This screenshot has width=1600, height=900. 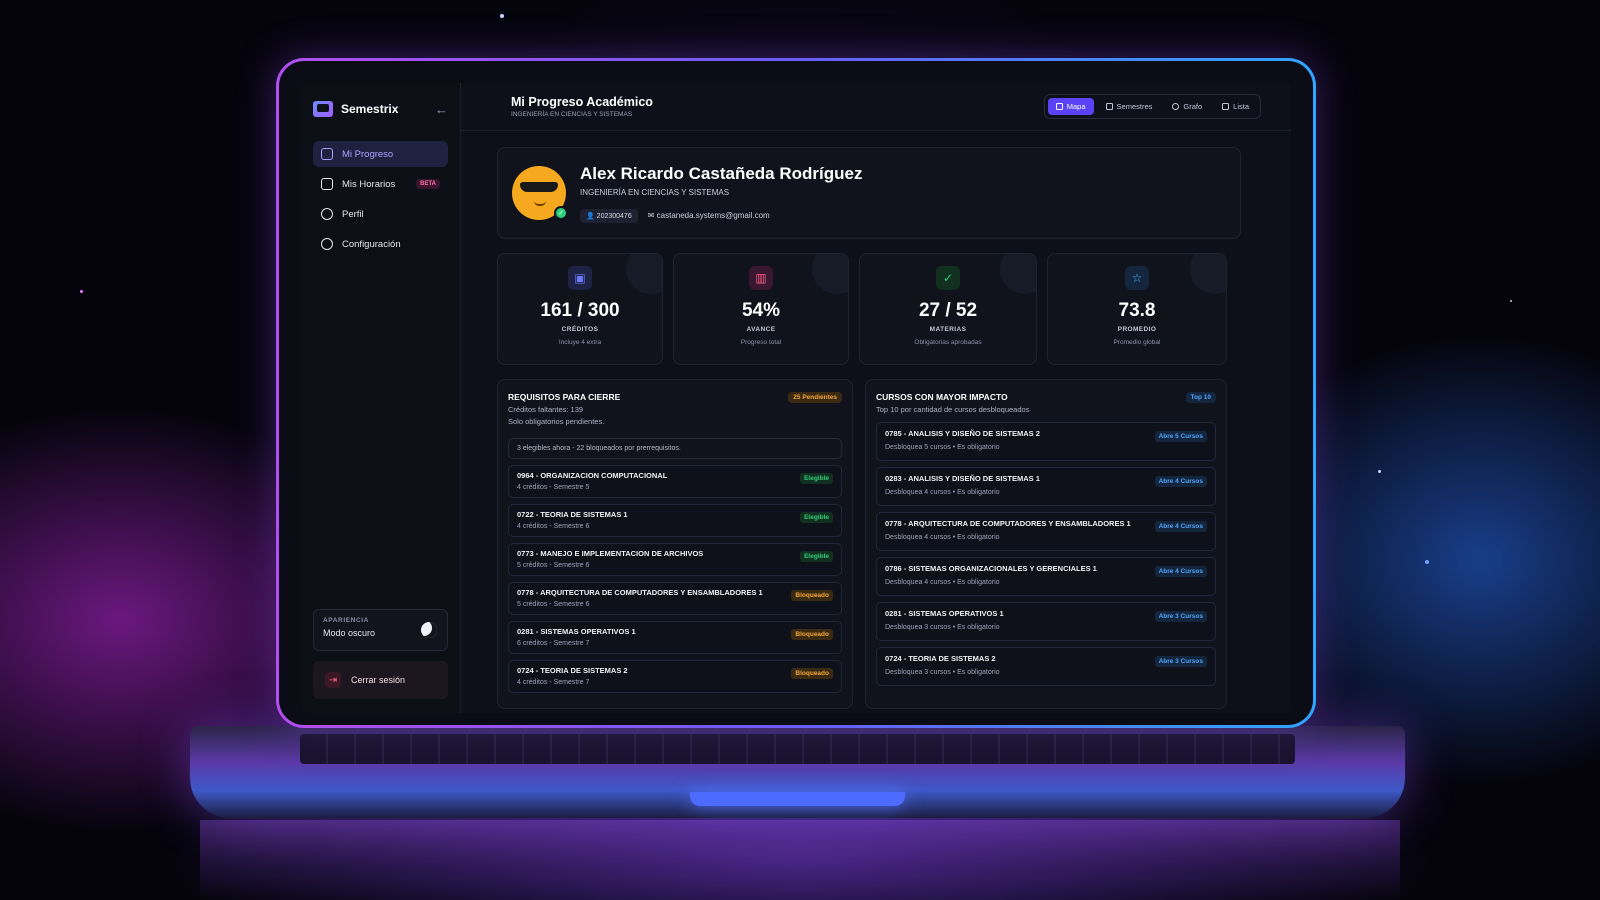 What do you see at coordinates (1137, 278) in the screenshot?
I see `star-icon: ☆` at bounding box center [1137, 278].